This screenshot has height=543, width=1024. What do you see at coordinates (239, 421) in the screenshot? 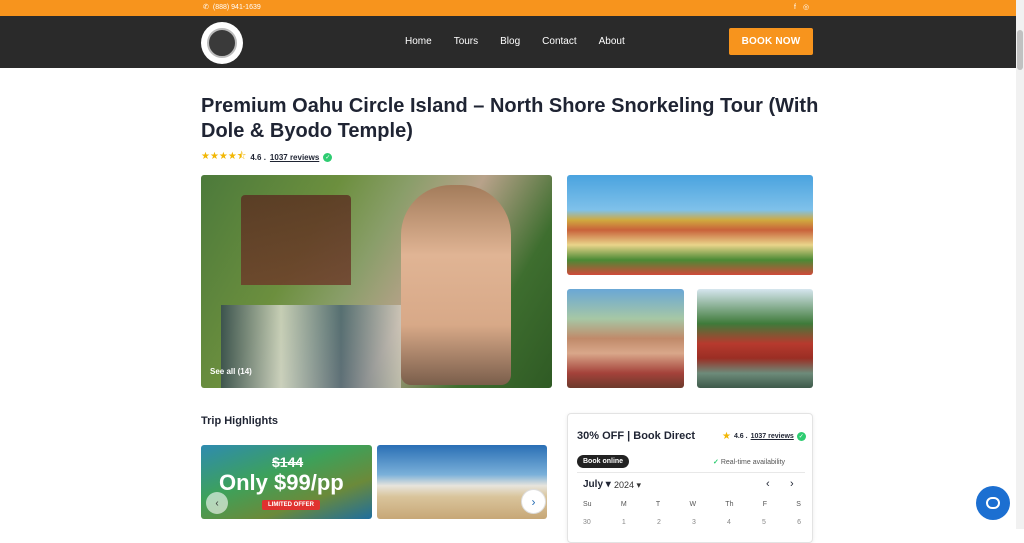
I see `trip-highlights-title: Trip Highlights` at bounding box center [239, 421].